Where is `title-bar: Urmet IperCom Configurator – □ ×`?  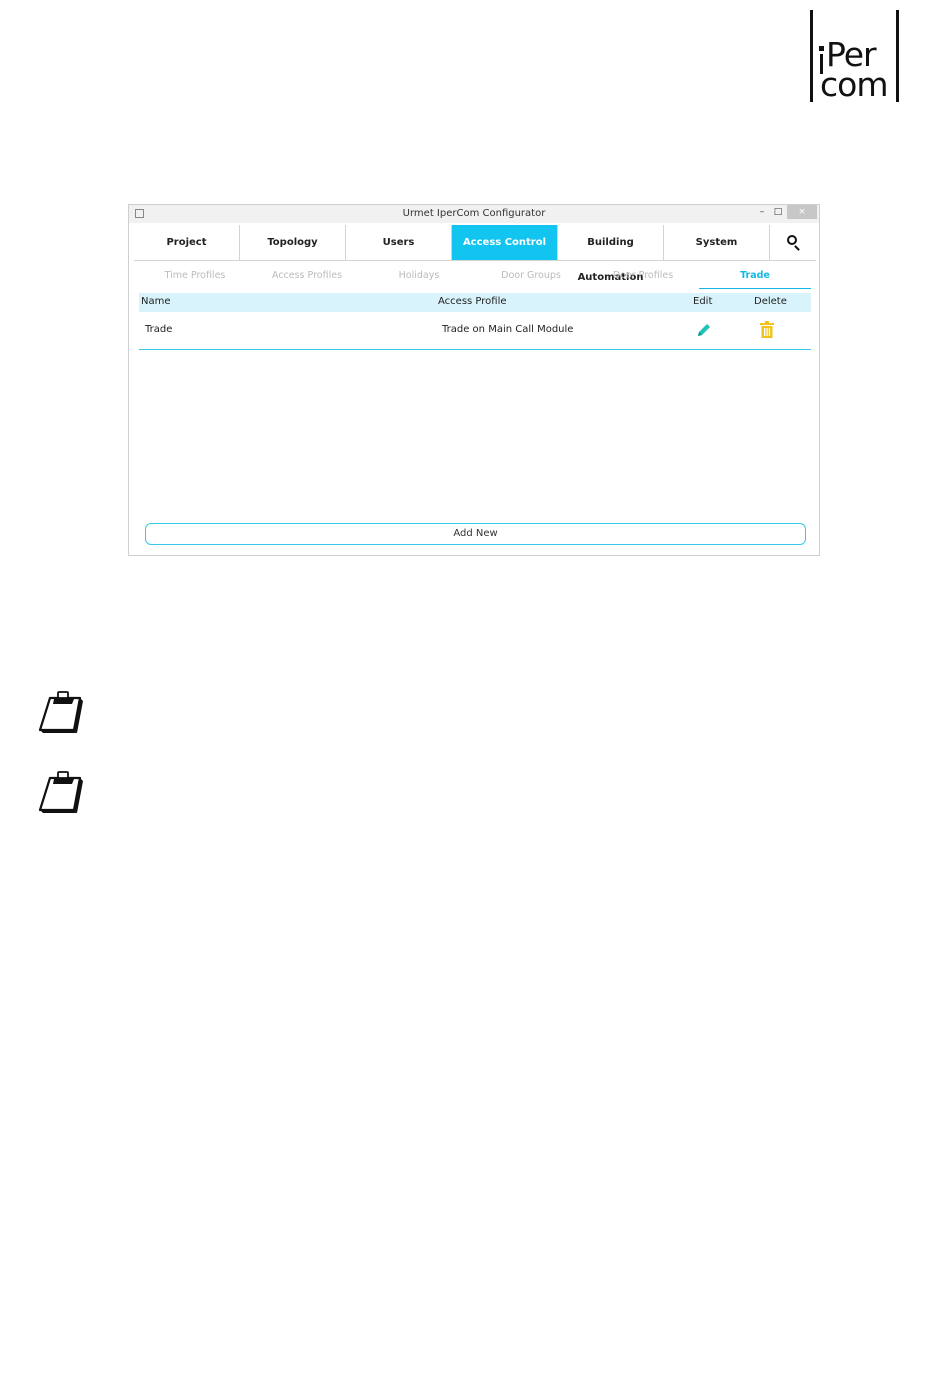
title-bar: Urmet IperCom Configurator – □ × is located at coordinates (474, 214).